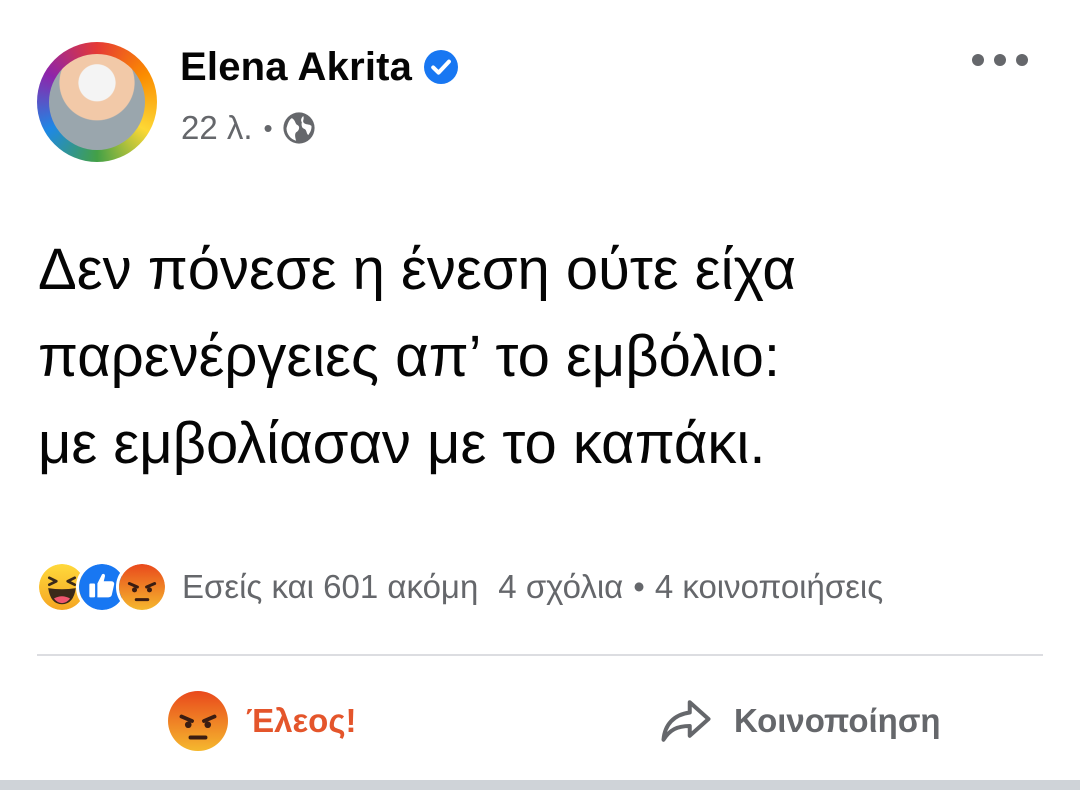 The height and width of the screenshot is (790, 1080). What do you see at coordinates (837, 720) in the screenshot?
I see `share-button-label: Κοινοποίηση` at bounding box center [837, 720].